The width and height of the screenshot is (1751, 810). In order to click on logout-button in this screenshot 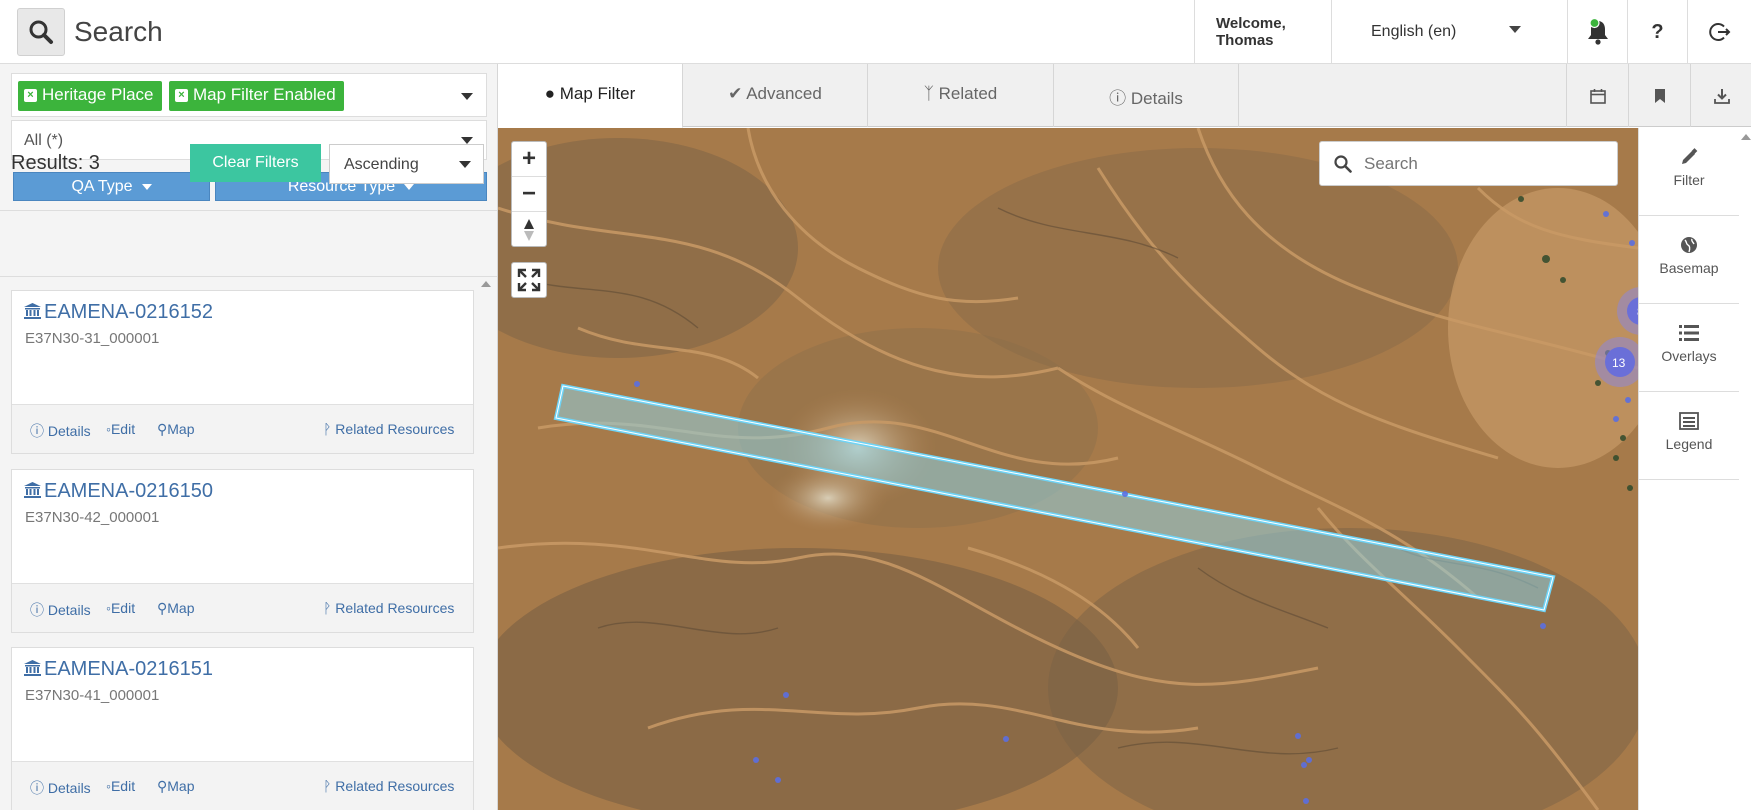, I will do `click(1719, 32)`.